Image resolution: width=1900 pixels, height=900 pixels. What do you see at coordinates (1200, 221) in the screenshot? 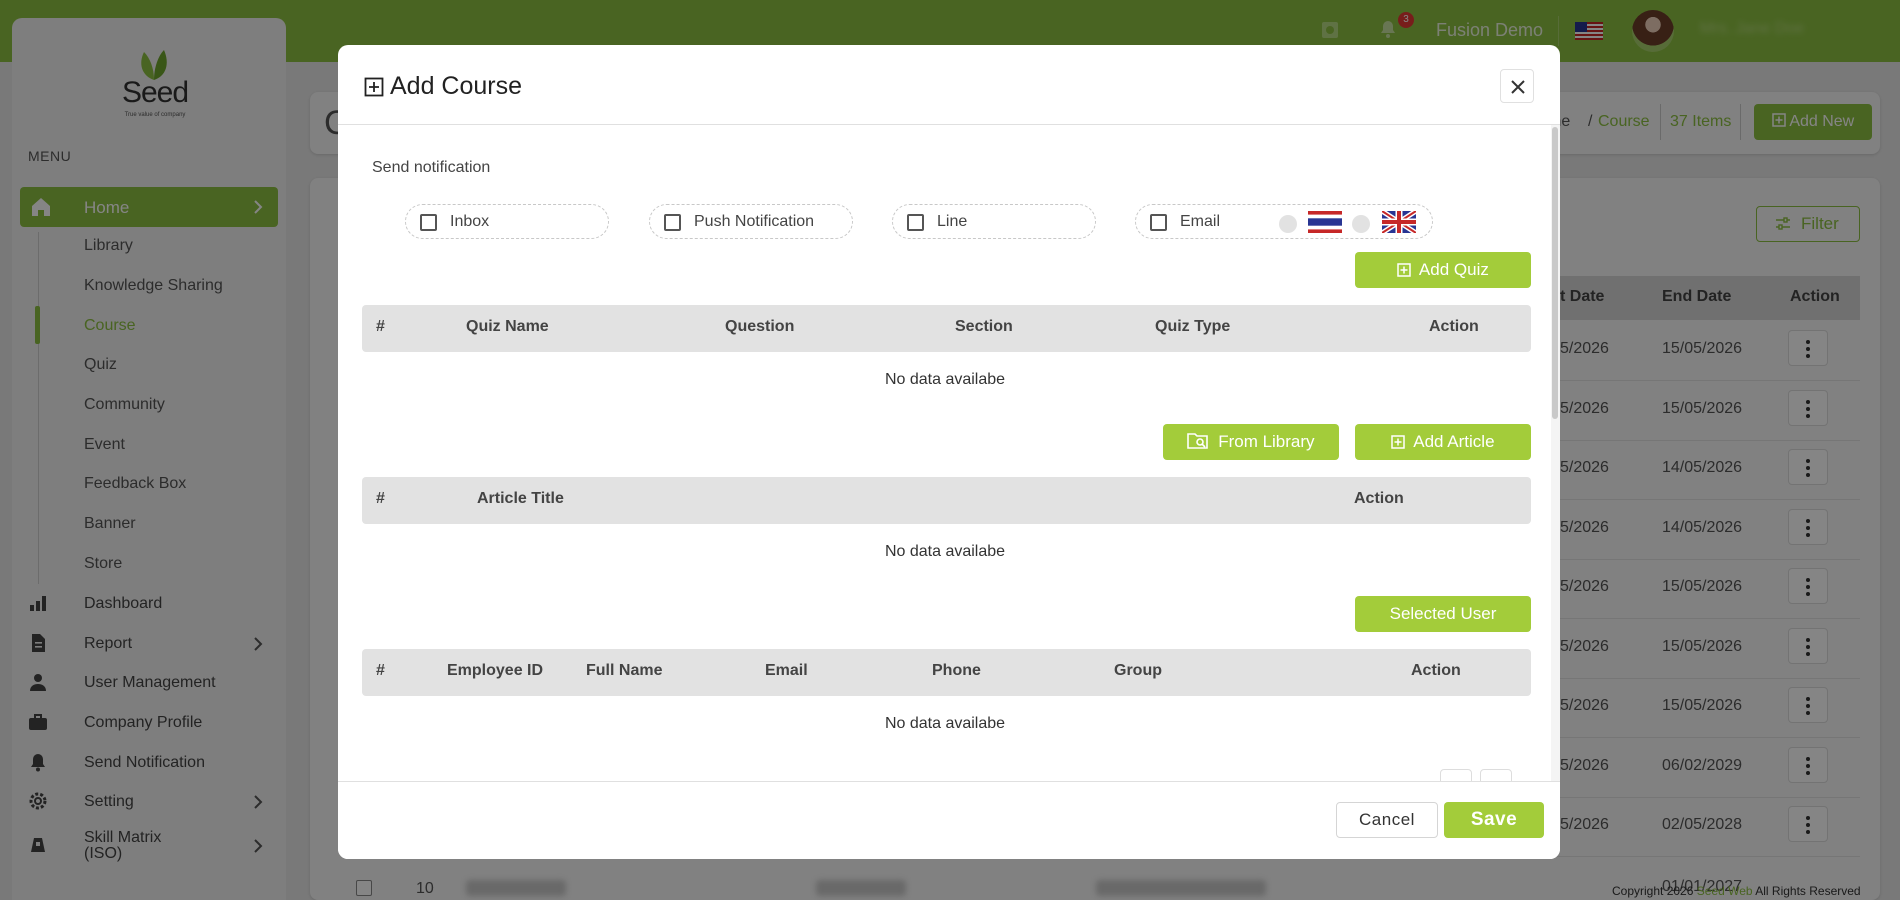
I see `checkbox-label: Email` at bounding box center [1200, 221].